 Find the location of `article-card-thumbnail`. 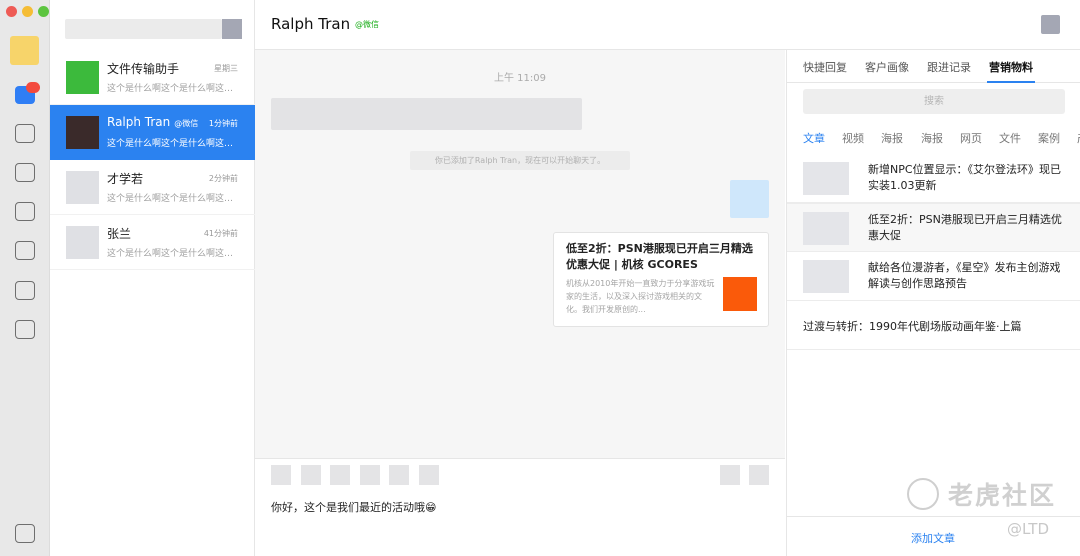

article-card-thumbnail is located at coordinates (740, 294).